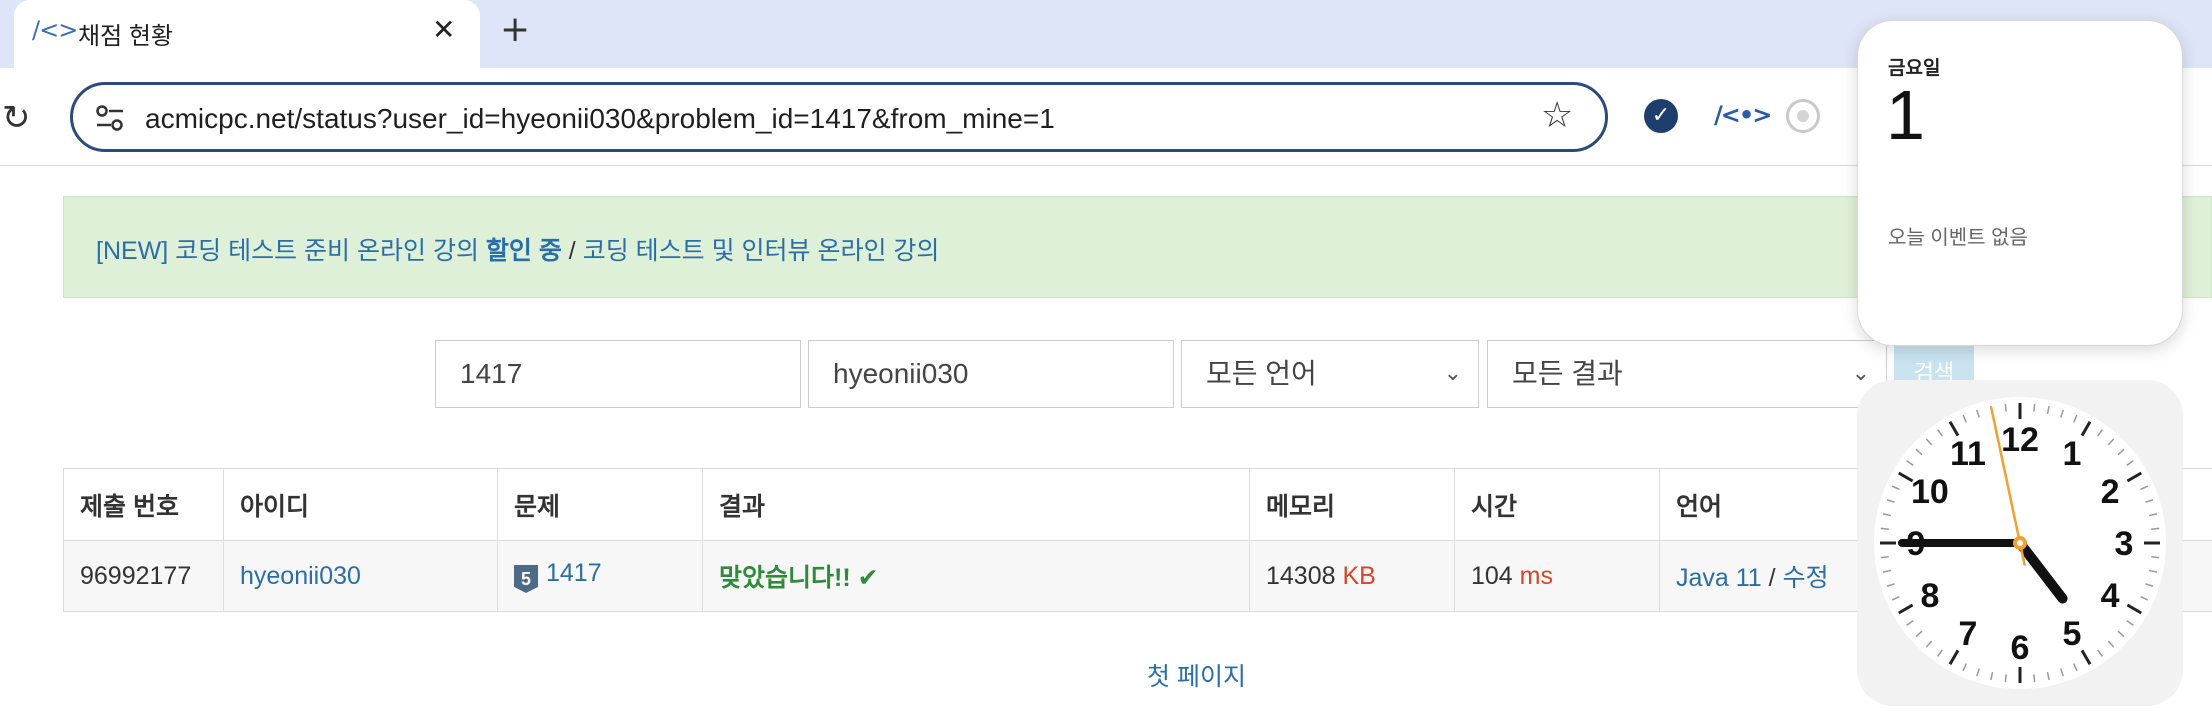  I want to click on header-result: 결과, so click(976, 504).